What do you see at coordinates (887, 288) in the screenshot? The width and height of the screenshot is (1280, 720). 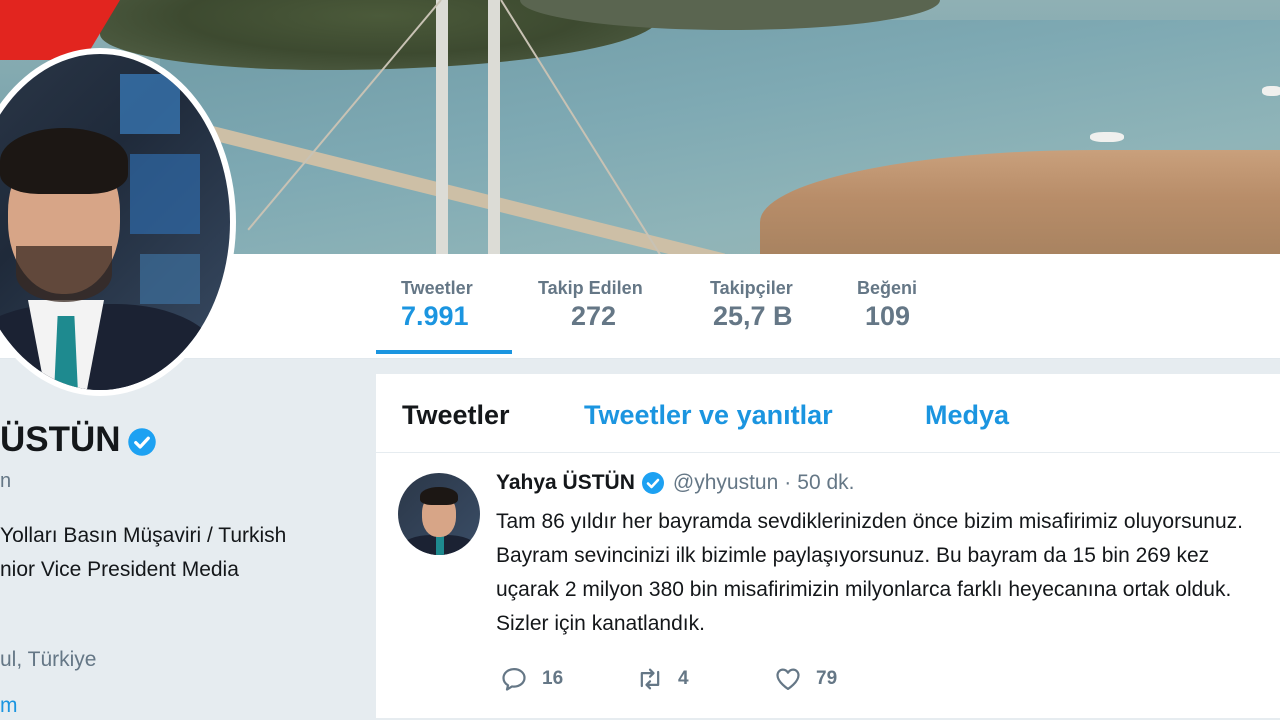 I see `stat-label: Beğeni` at bounding box center [887, 288].